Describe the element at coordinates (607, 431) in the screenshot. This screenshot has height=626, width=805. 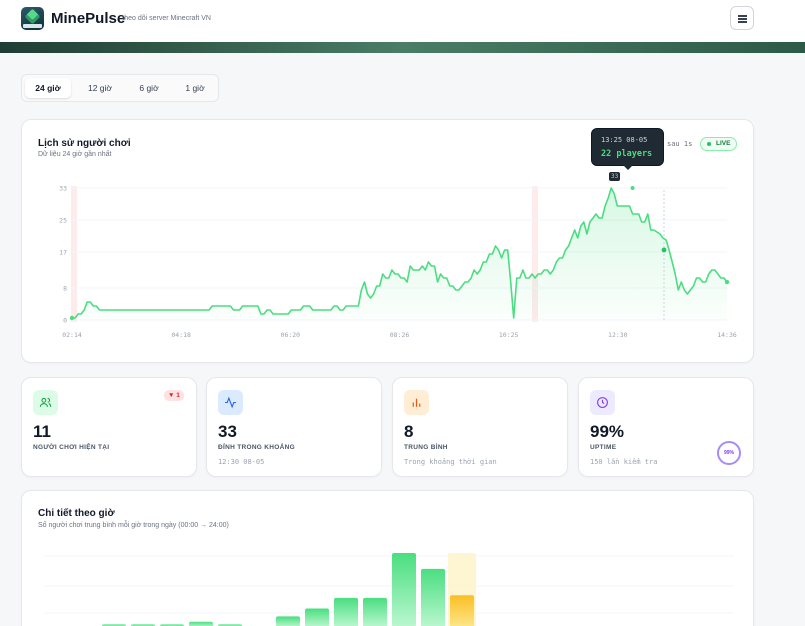
I see `uptime-value: 99%` at that location.